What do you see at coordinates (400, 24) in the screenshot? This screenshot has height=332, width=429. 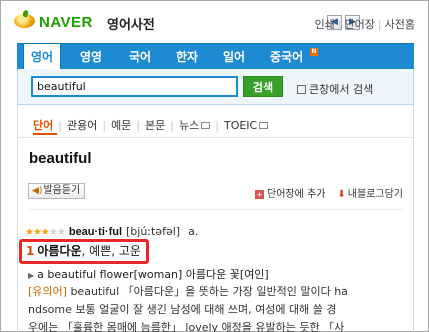 I see `dictionary-home-link: 사전홈` at bounding box center [400, 24].